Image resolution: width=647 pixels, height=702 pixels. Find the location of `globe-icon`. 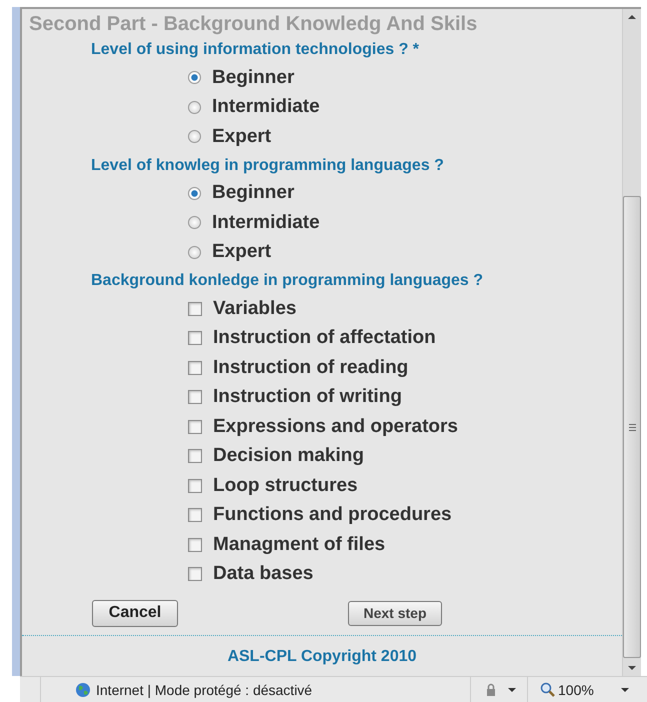

globe-icon is located at coordinates (83, 690).